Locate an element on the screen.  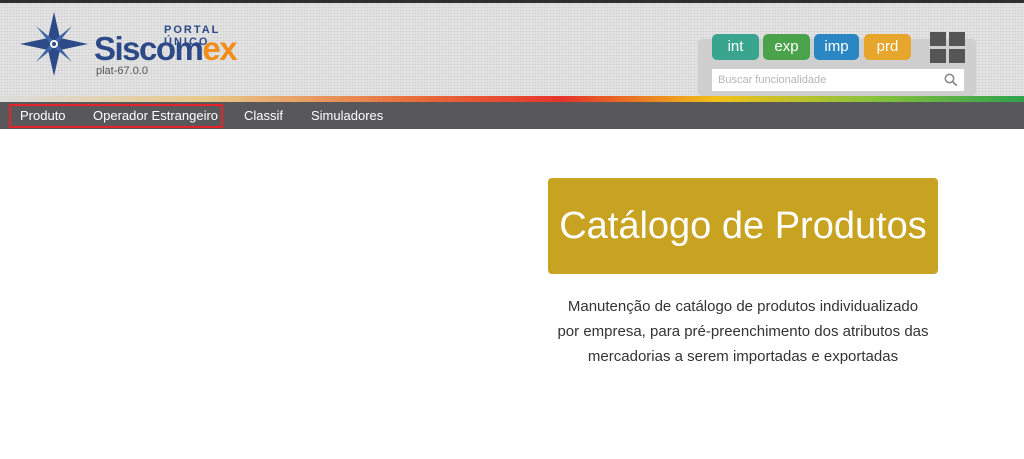
brand-part-2: ex is located at coordinates (219, 48).